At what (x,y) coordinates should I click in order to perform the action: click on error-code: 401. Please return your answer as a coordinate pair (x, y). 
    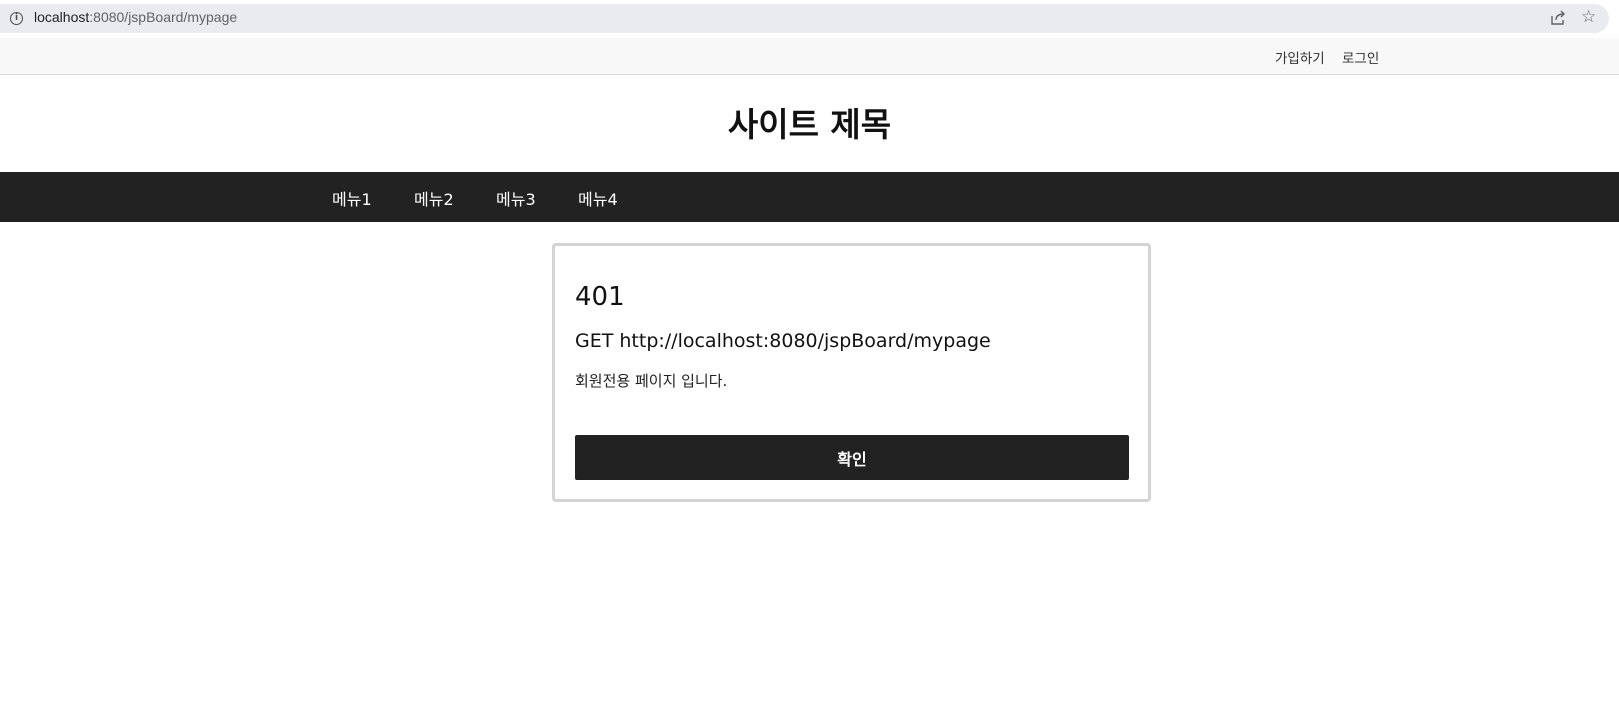
    Looking at the image, I should click on (600, 297).